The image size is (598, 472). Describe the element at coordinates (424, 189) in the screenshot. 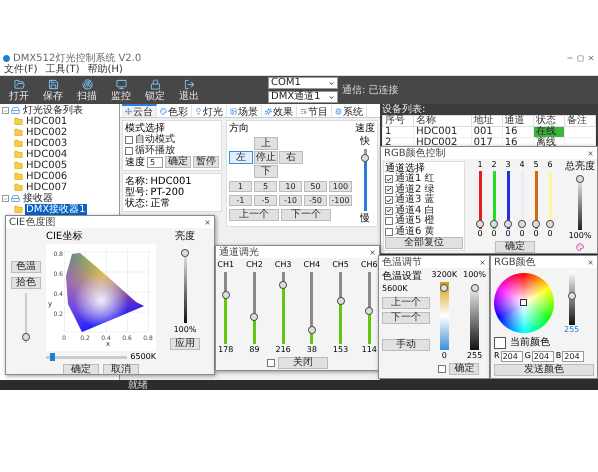

I see `checkbox: 通道2 绿` at that location.